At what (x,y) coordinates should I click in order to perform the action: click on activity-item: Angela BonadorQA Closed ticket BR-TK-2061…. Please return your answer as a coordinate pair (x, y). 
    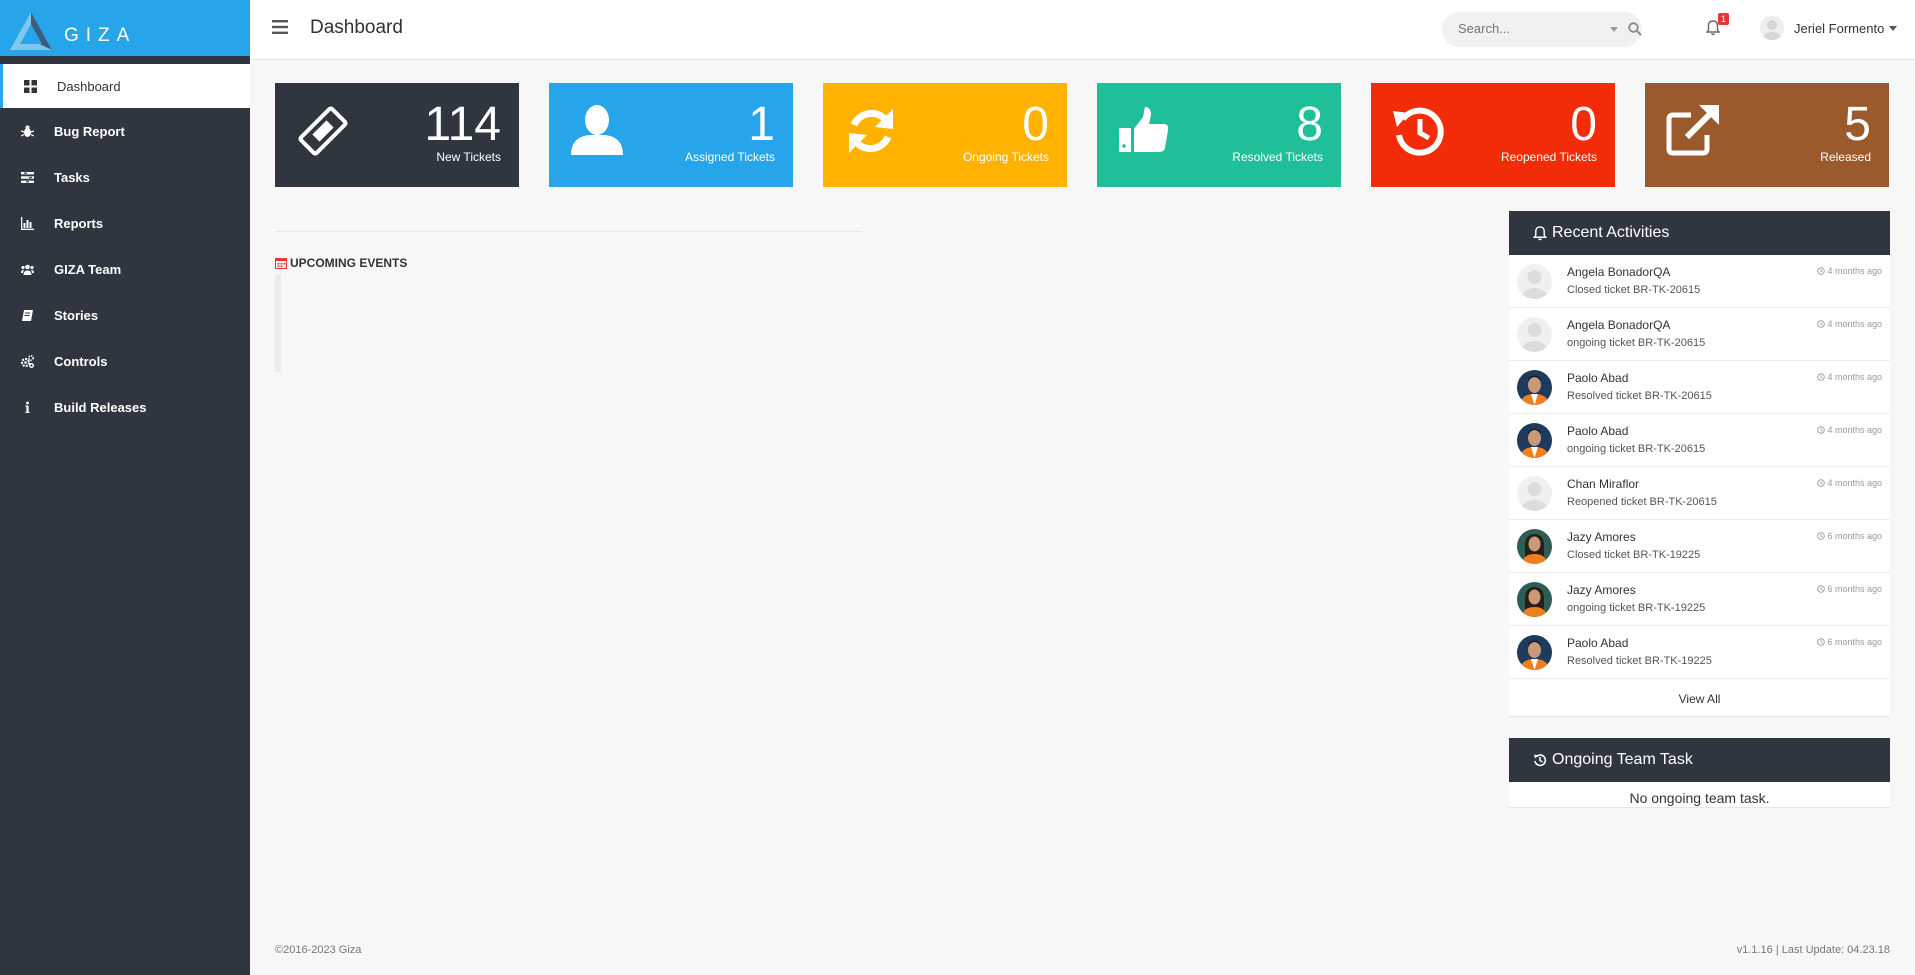
    Looking at the image, I should click on (1699, 281).